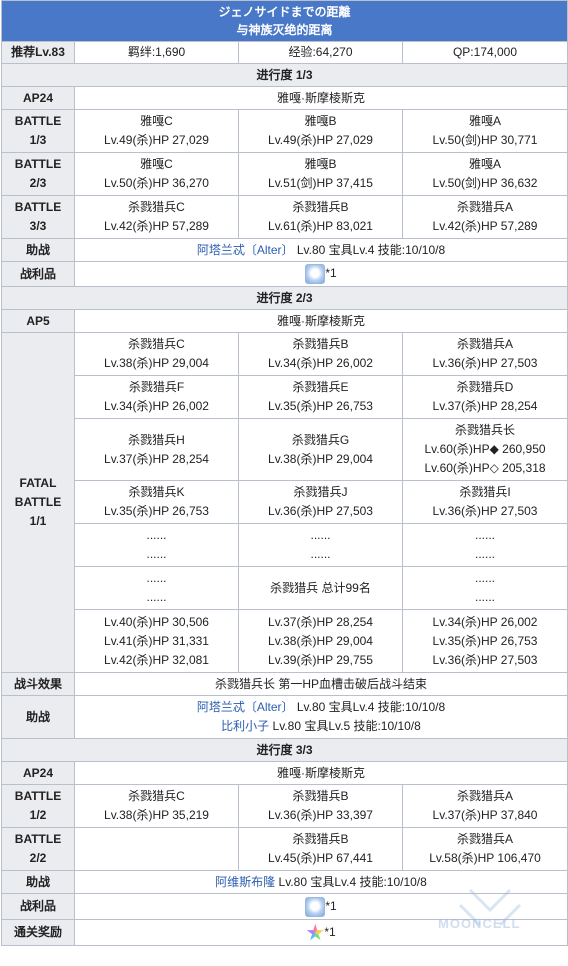 Image resolution: width=568 pixels, height=966 pixels. What do you see at coordinates (38, 906) in the screenshot?
I see `p3-drop-label: 战利品` at bounding box center [38, 906].